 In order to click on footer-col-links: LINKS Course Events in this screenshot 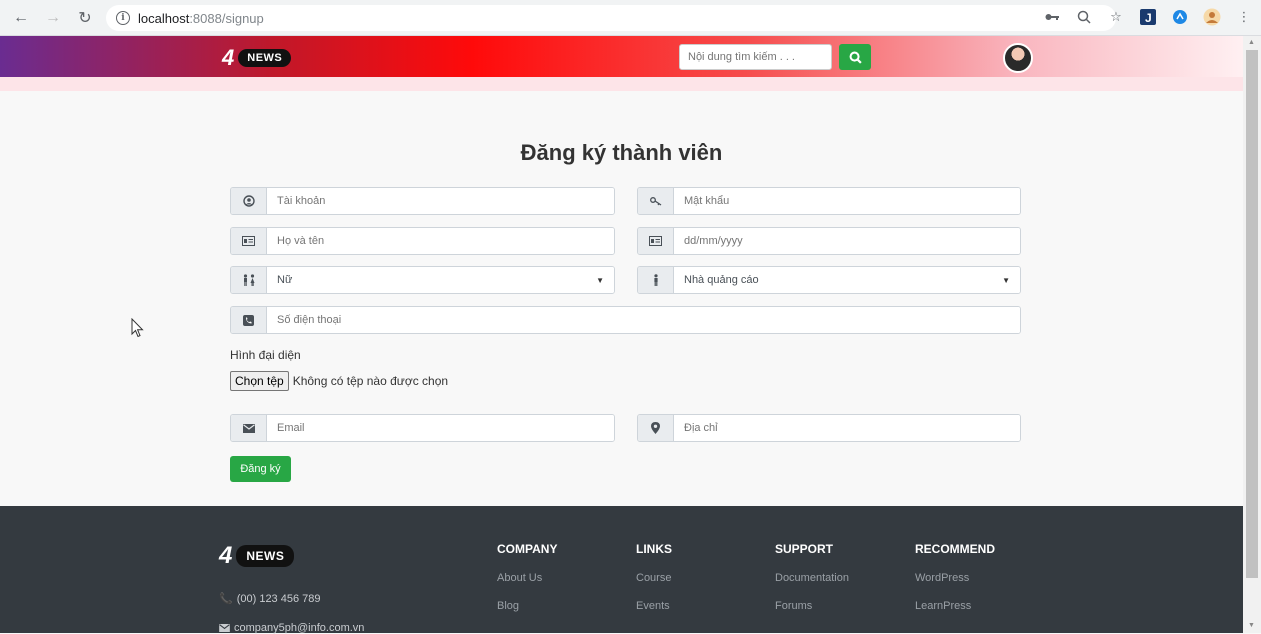, I will do `click(654, 585)`.